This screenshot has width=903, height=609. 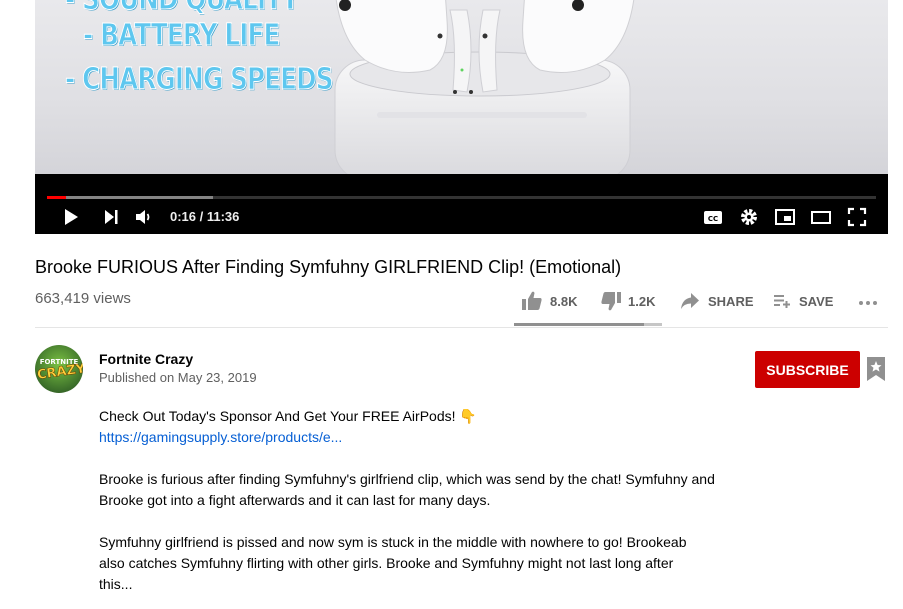 I want to click on divider, so click(x=461, y=327).